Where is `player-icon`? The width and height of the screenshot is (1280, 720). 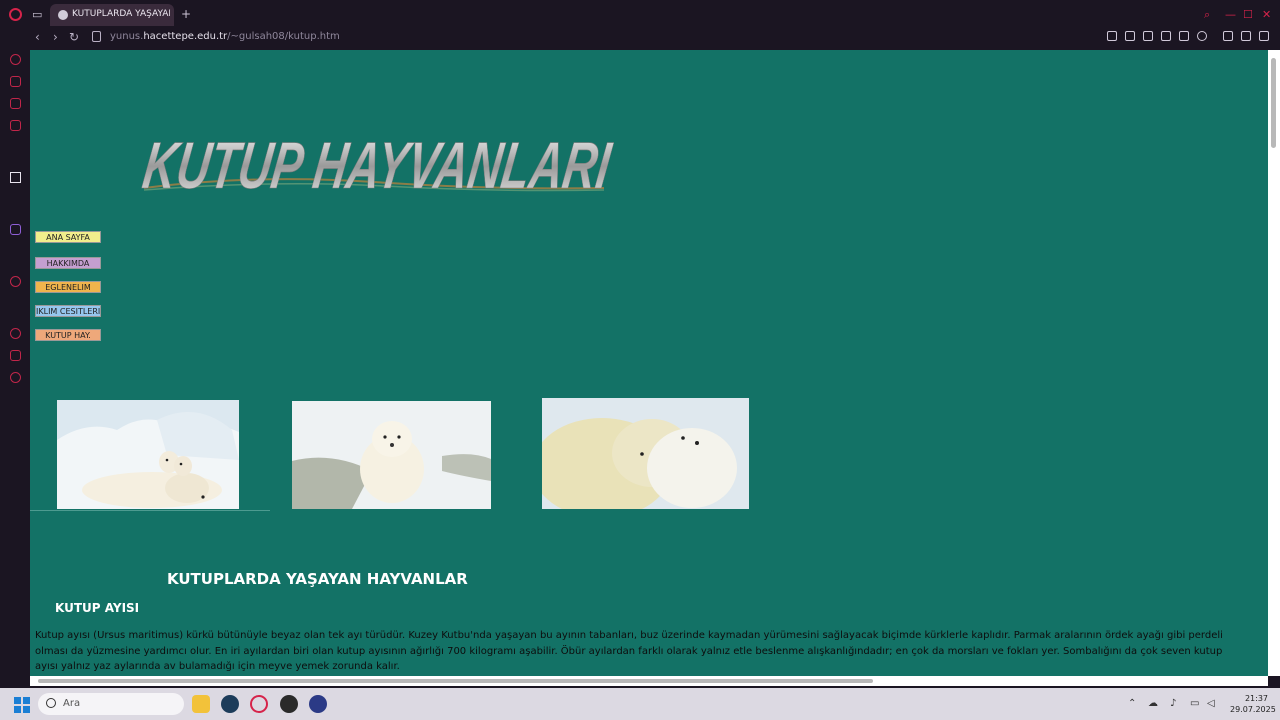
player-icon is located at coordinates (1184, 36).